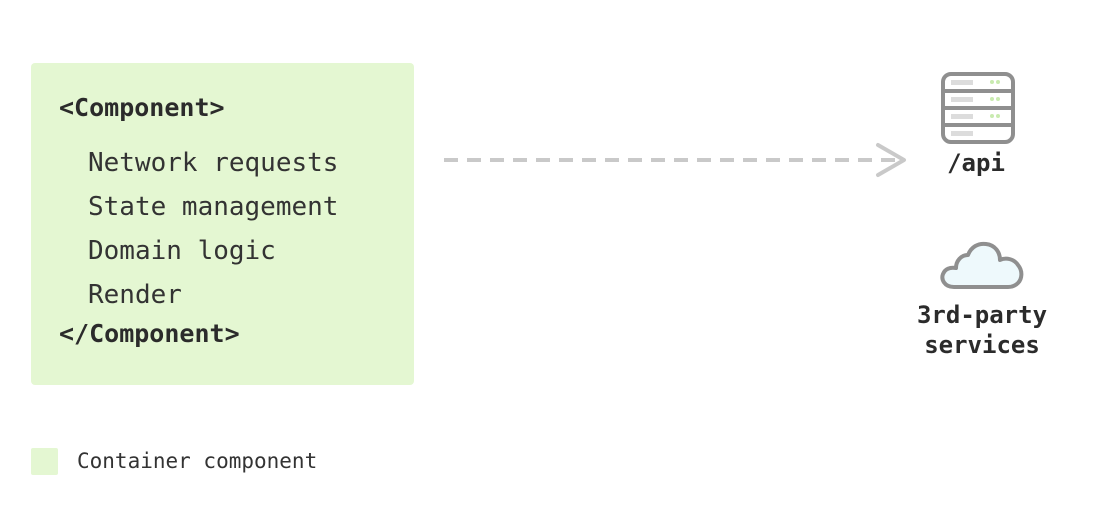 This screenshot has width=1104, height=520. I want to click on component-close-tag: </Component>, so click(149, 333).